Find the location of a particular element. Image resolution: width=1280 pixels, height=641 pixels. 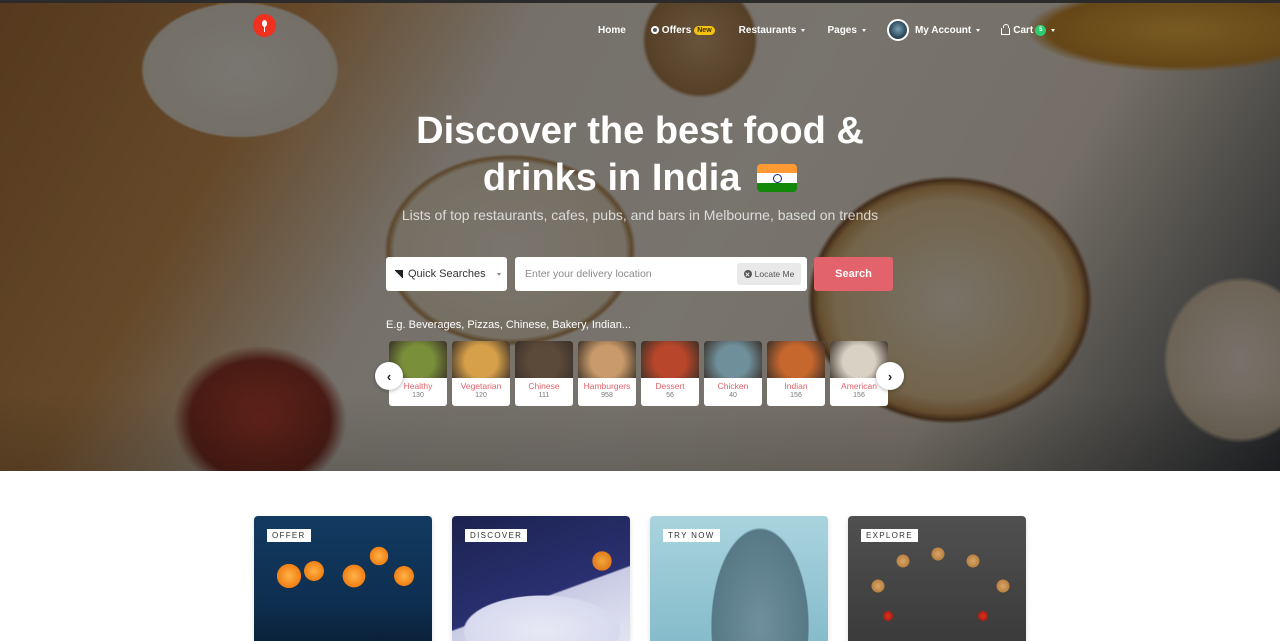

category-card: Hamburgers 958 is located at coordinates (607, 373).